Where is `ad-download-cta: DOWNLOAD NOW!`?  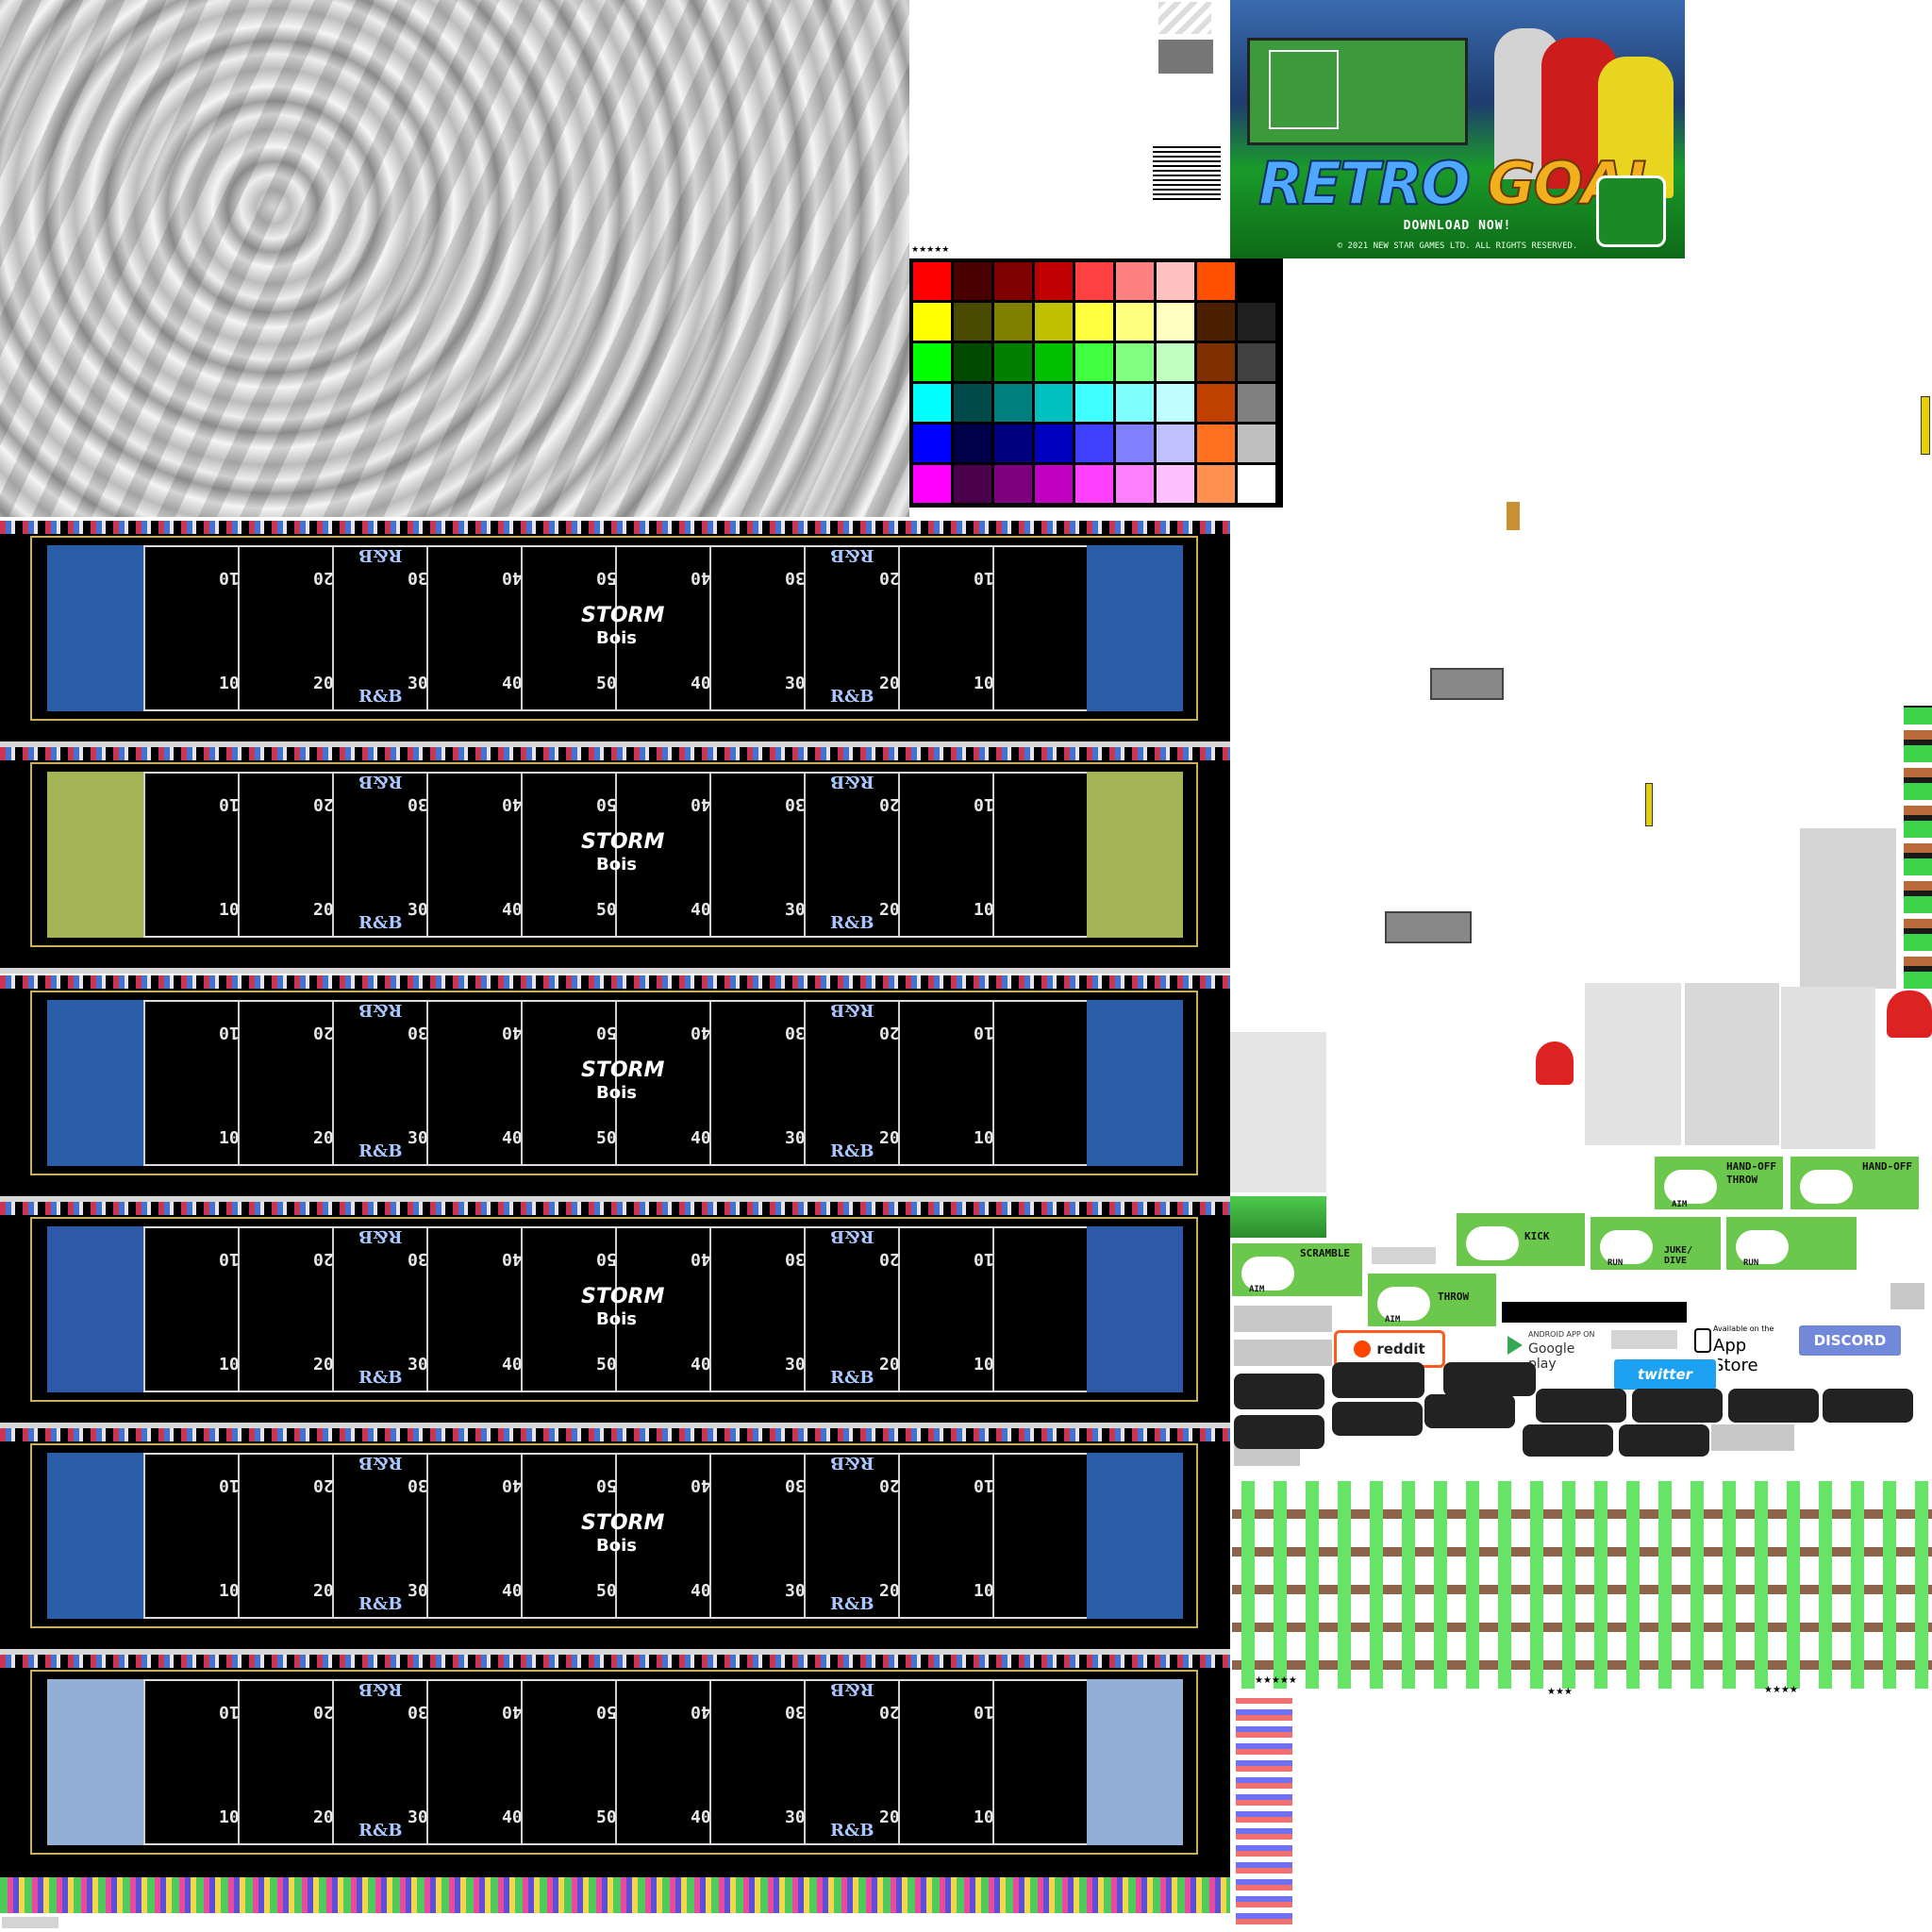 ad-download-cta: DOWNLOAD NOW! is located at coordinates (1457, 226).